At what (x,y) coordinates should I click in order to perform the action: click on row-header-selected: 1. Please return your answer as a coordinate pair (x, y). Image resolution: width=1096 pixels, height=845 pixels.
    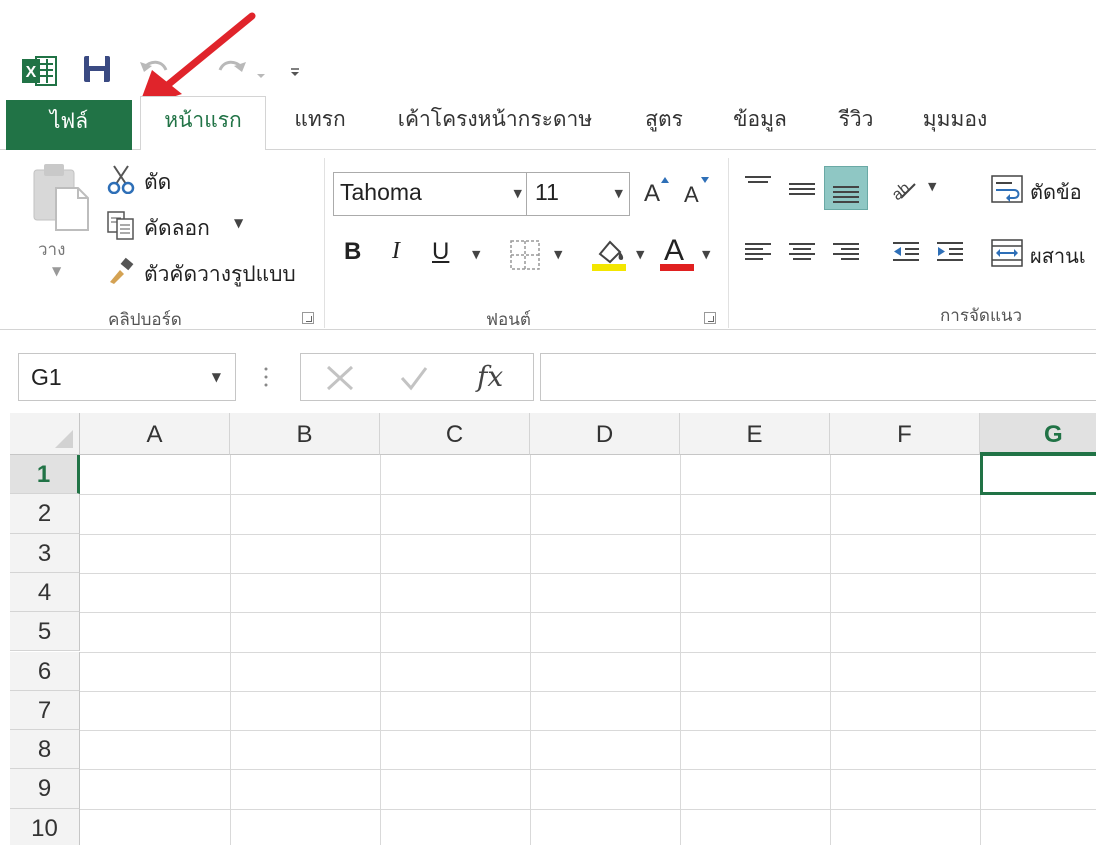
    Looking at the image, I should click on (45, 475).